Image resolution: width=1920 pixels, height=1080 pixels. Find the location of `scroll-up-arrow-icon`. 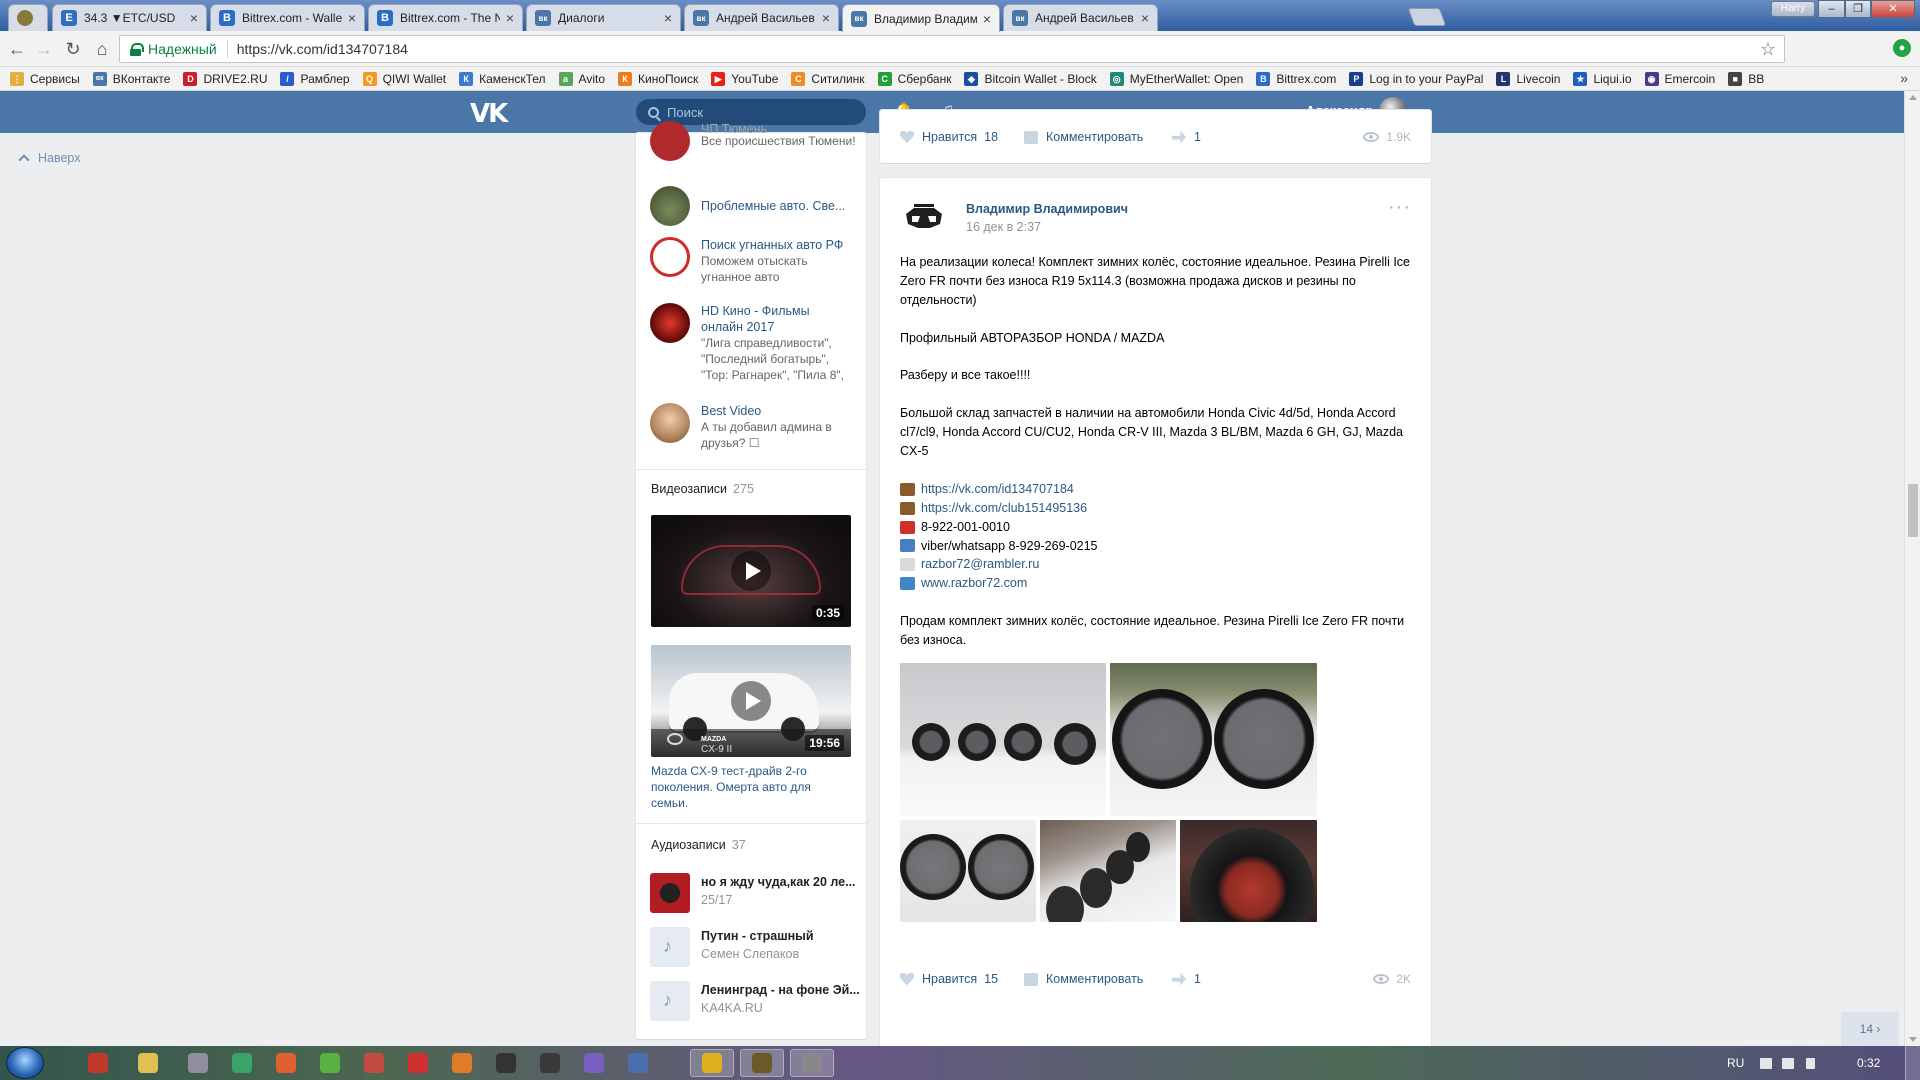

scroll-up-arrow-icon is located at coordinates (1913, 97).